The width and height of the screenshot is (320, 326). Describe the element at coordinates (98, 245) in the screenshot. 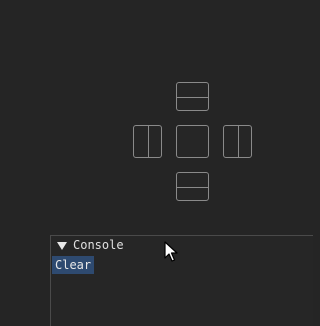

I see `console-title: Console` at that location.